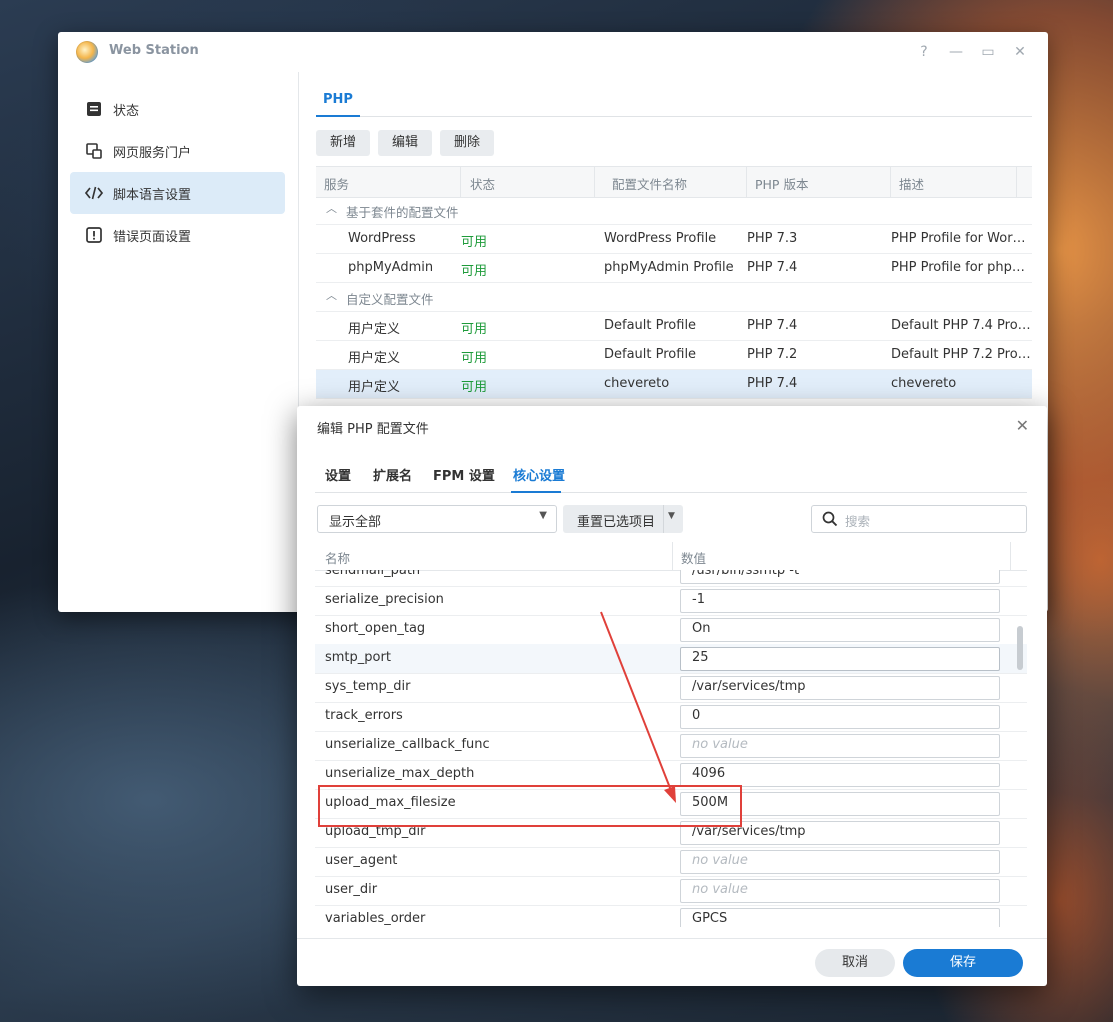 This screenshot has height=1022, width=1113. Describe the element at coordinates (840, 630) in the screenshot. I see `setting-value-input: On` at that location.